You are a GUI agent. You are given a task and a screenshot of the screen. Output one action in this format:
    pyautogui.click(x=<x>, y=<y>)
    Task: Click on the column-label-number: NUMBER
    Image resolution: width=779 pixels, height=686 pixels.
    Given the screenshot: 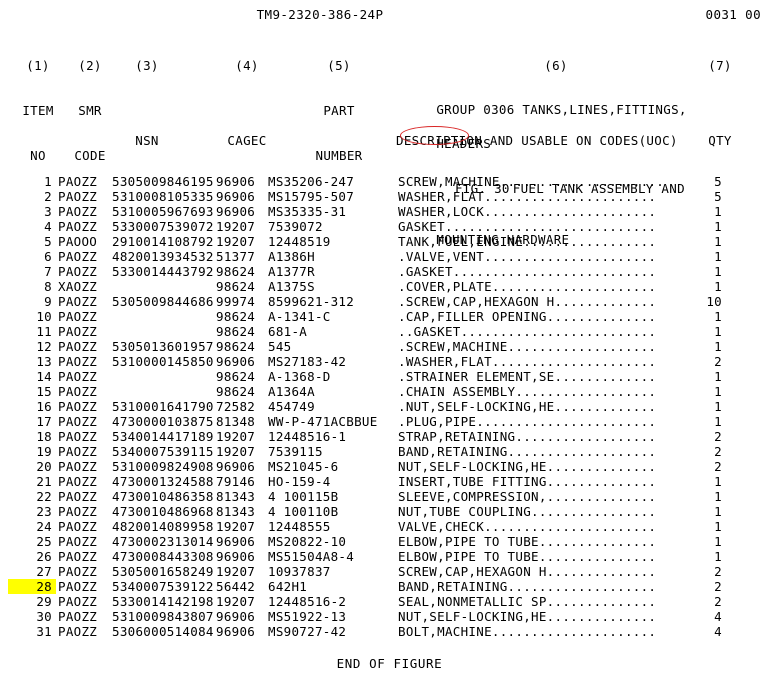 What is the action you would take?
    pyautogui.click(x=339, y=155)
    